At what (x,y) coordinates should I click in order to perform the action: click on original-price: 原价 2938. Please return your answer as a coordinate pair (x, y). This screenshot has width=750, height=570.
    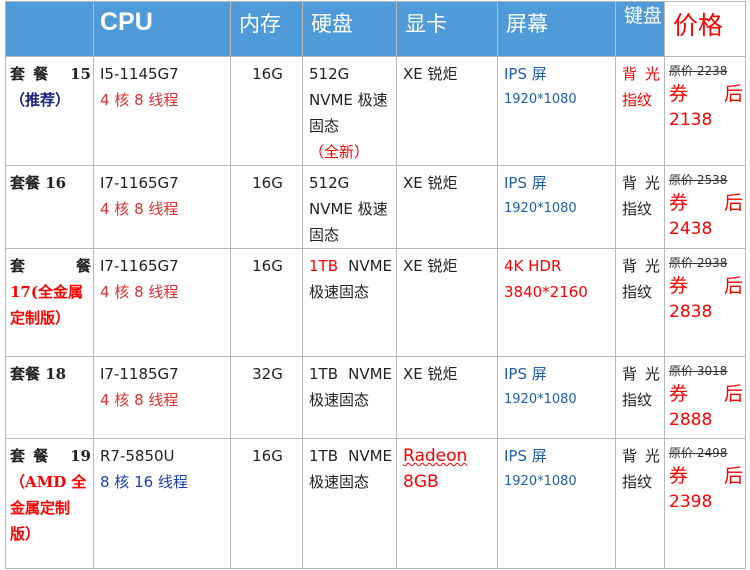
    Looking at the image, I should click on (698, 263).